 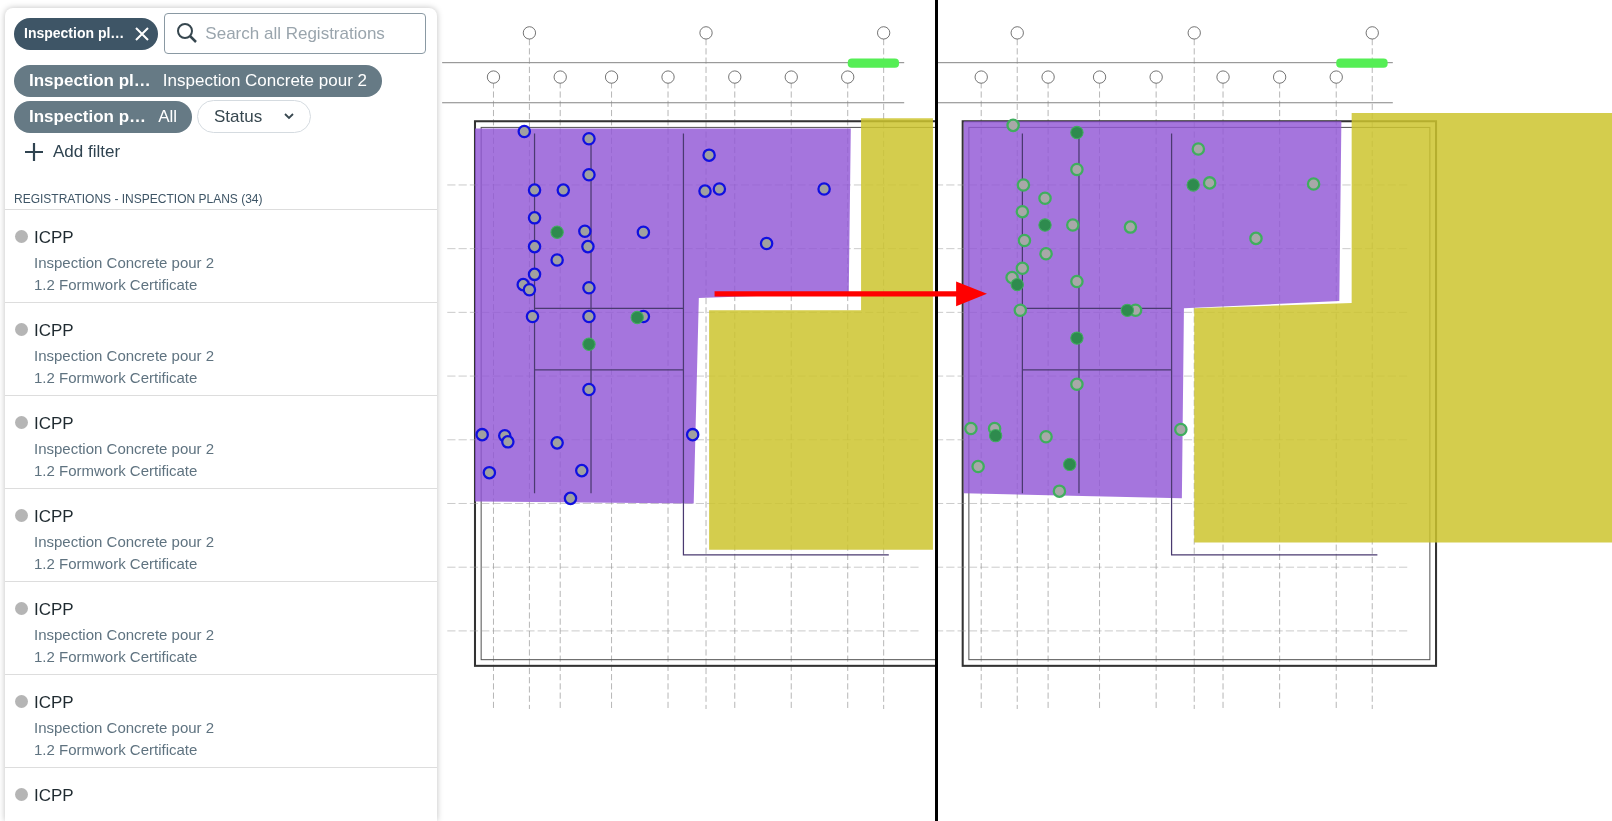 What do you see at coordinates (34, 151) in the screenshot?
I see `plus-icon` at bounding box center [34, 151].